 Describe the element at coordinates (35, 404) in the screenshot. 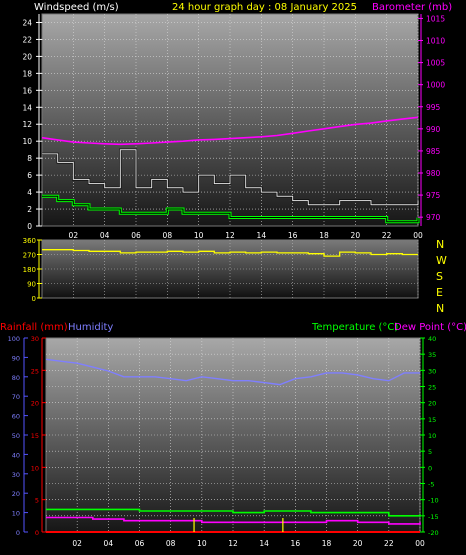

I see `rainfall-tick-label: 20` at that location.